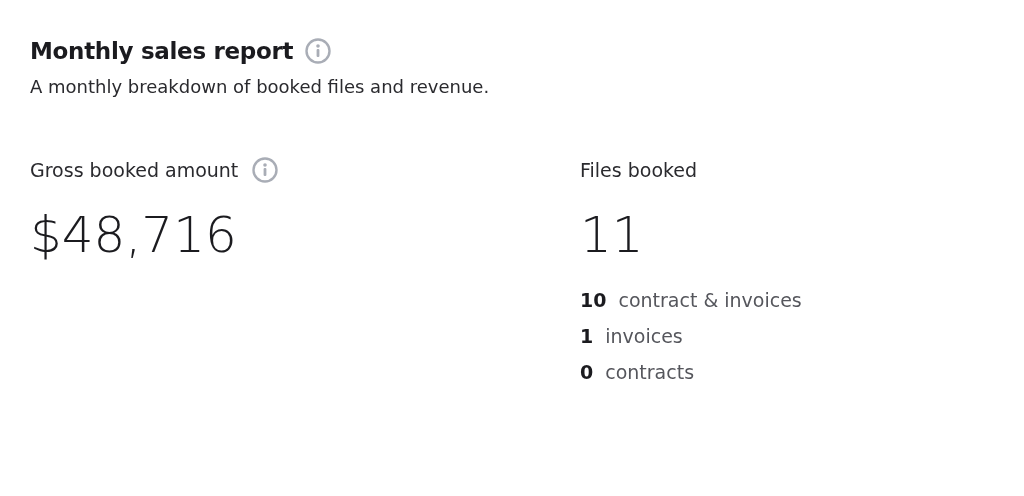 Image resolution: width=1024 pixels, height=496 pixels. What do you see at coordinates (612, 235) in the screenshot?
I see `metric-value: 11` at bounding box center [612, 235].